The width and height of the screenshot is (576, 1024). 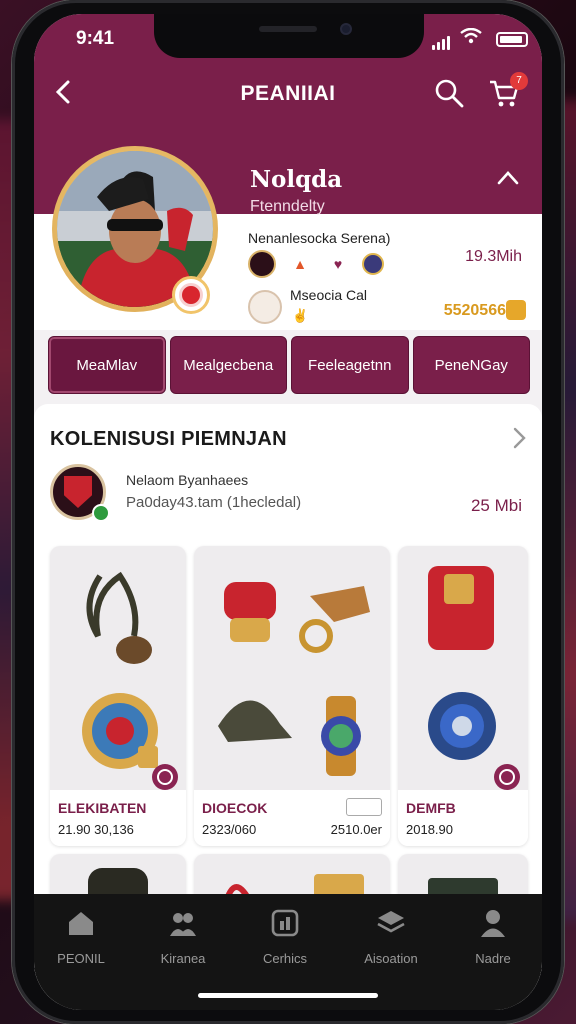 What do you see at coordinates (519, 438) in the screenshot?
I see `chevron-right-icon` at bounding box center [519, 438].